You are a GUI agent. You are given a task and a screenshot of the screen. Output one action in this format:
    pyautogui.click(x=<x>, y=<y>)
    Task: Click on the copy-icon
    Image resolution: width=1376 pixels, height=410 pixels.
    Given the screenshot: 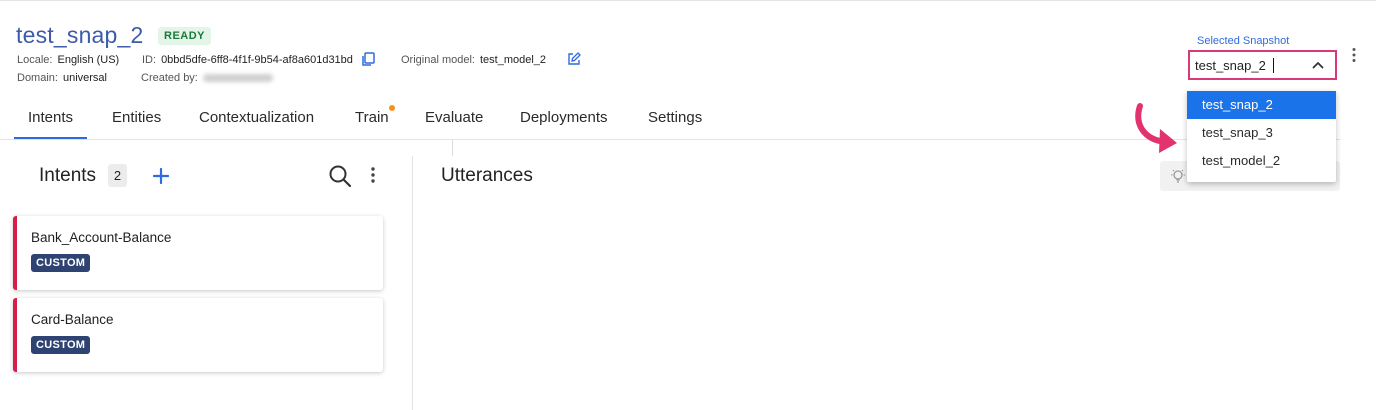 What is the action you would take?
    pyautogui.click(x=368, y=59)
    